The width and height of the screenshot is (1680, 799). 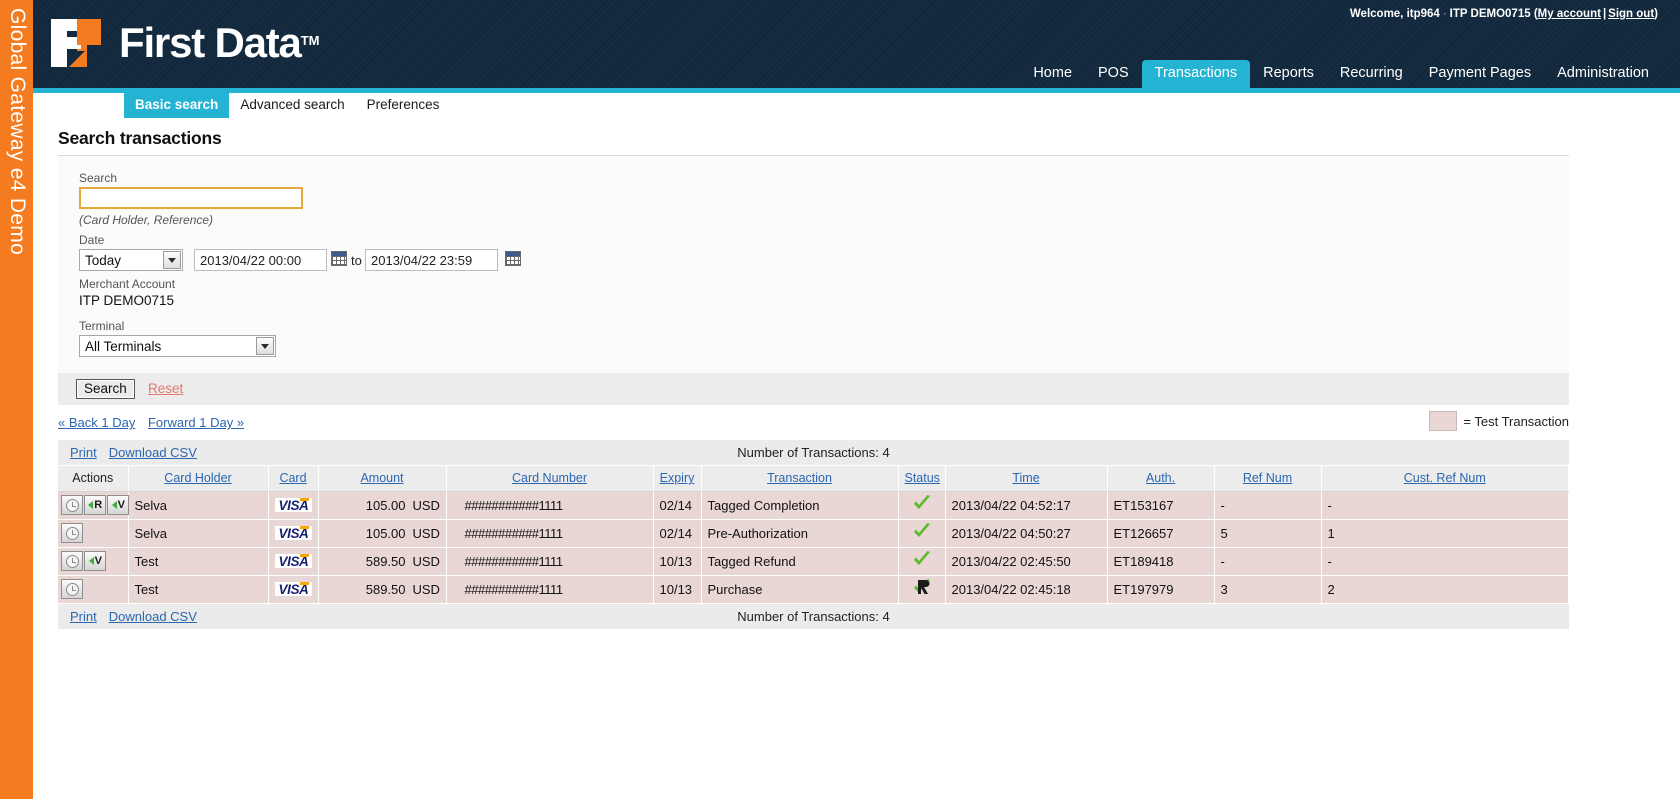 I want to click on calendar-icon-from, so click(x=339, y=258).